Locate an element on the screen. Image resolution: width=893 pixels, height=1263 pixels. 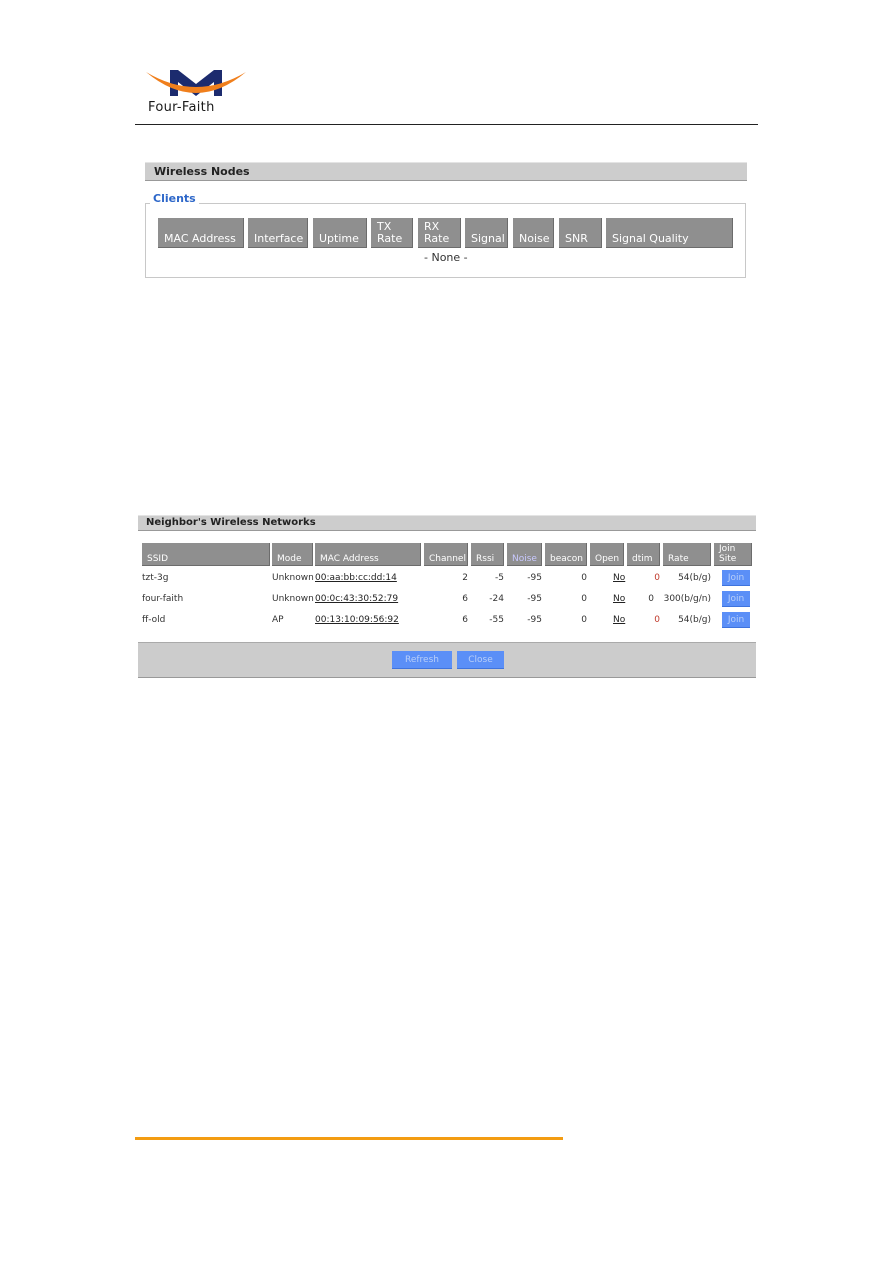
header-line2: Rssi is located at coordinates (485, 559).